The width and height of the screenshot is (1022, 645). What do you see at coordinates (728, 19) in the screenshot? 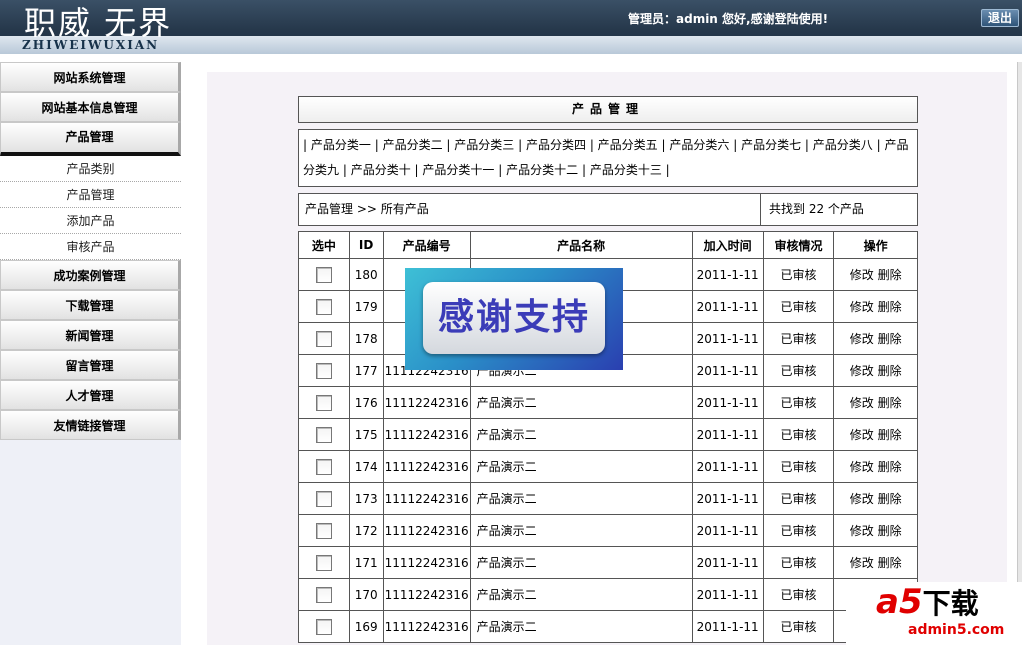
I see `welcome-text: 管理员：admin 您好,感谢登陆使用!` at bounding box center [728, 19].